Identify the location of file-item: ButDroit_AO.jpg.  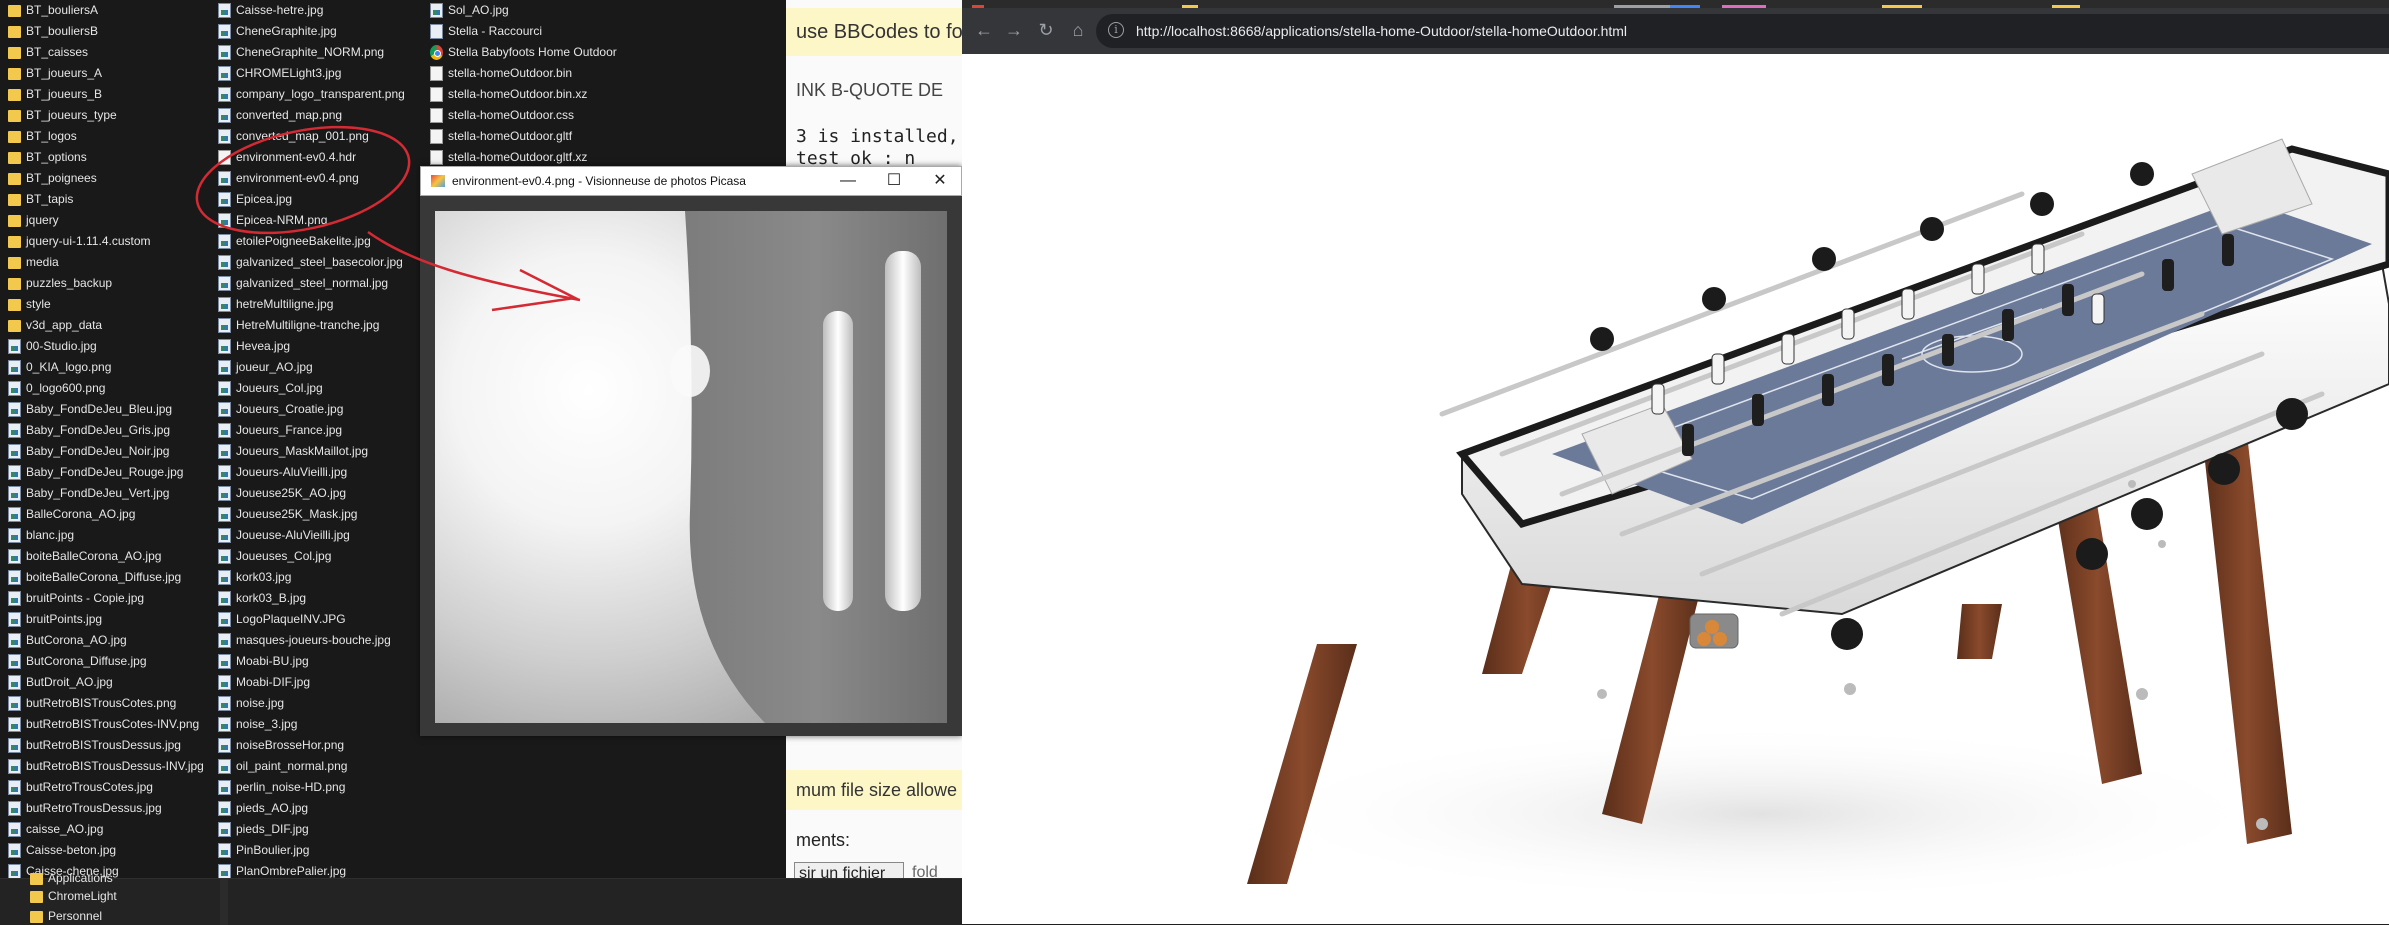
(106, 682).